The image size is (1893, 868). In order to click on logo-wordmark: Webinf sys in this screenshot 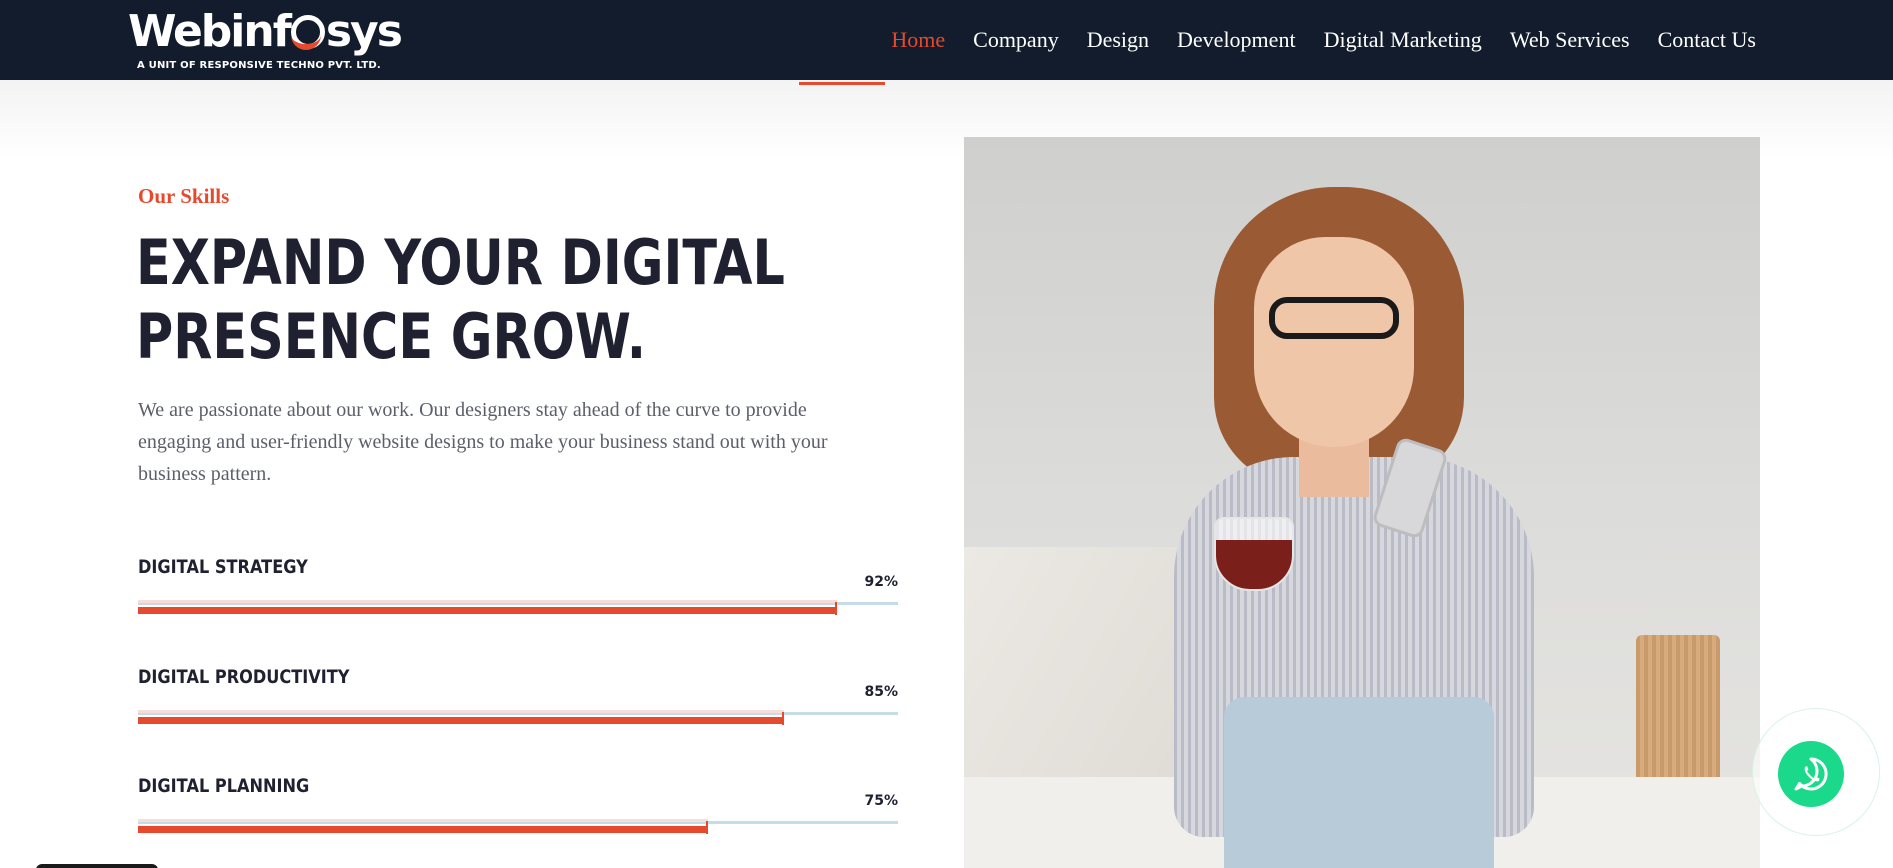, I will do `click(265, 32)`.